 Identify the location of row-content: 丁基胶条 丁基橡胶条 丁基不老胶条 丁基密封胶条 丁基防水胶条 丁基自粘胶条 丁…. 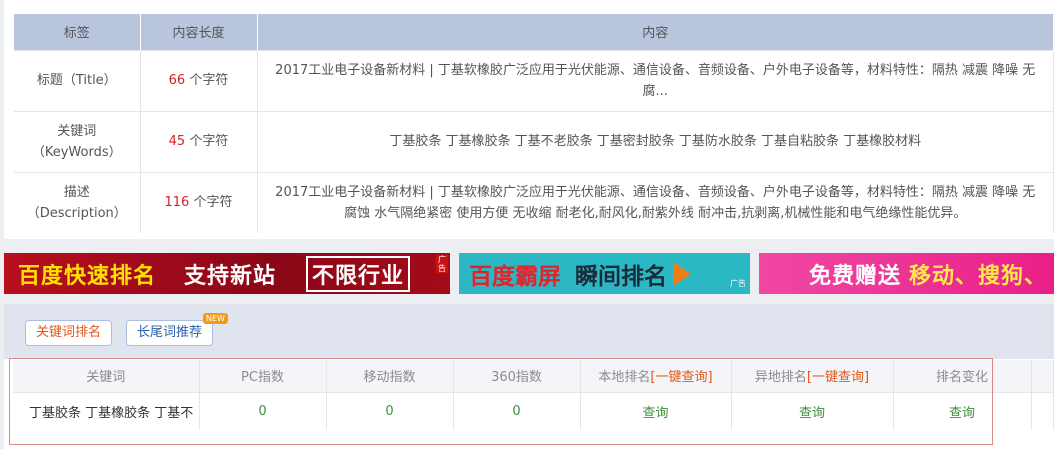
(655, 141).